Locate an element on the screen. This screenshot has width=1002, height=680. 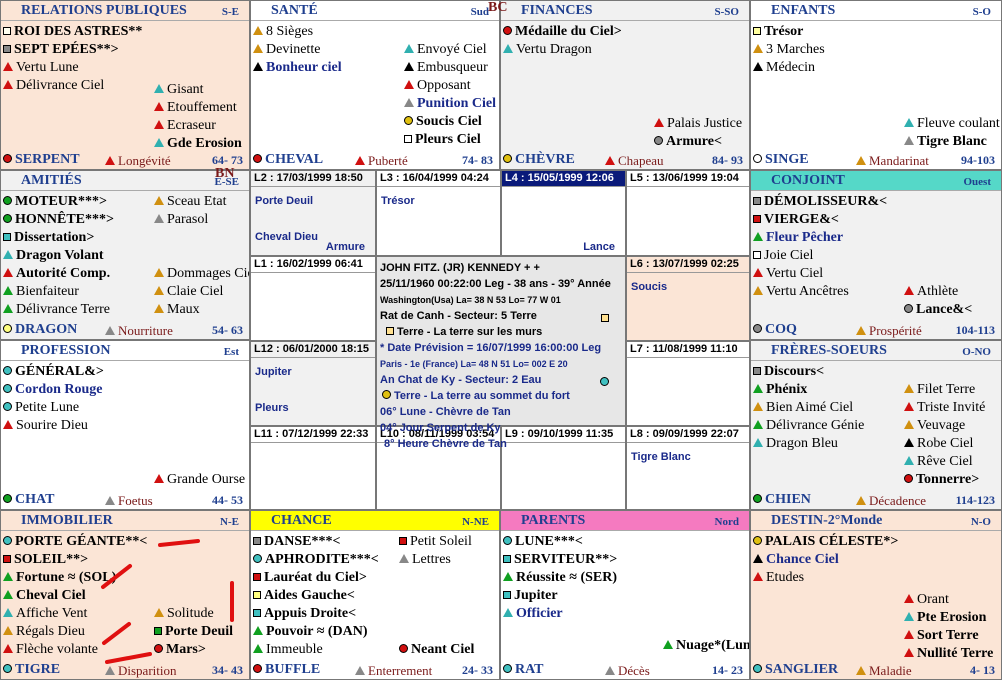
star-label: APHRODITE***< is located at coordinates (322, 559).